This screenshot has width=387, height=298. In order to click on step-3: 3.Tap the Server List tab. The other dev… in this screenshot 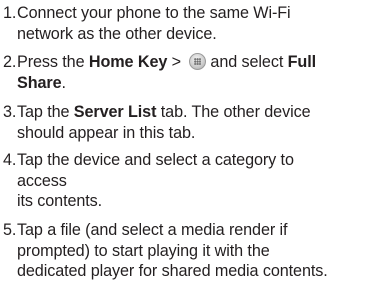, I will do `click(195, 122)`.